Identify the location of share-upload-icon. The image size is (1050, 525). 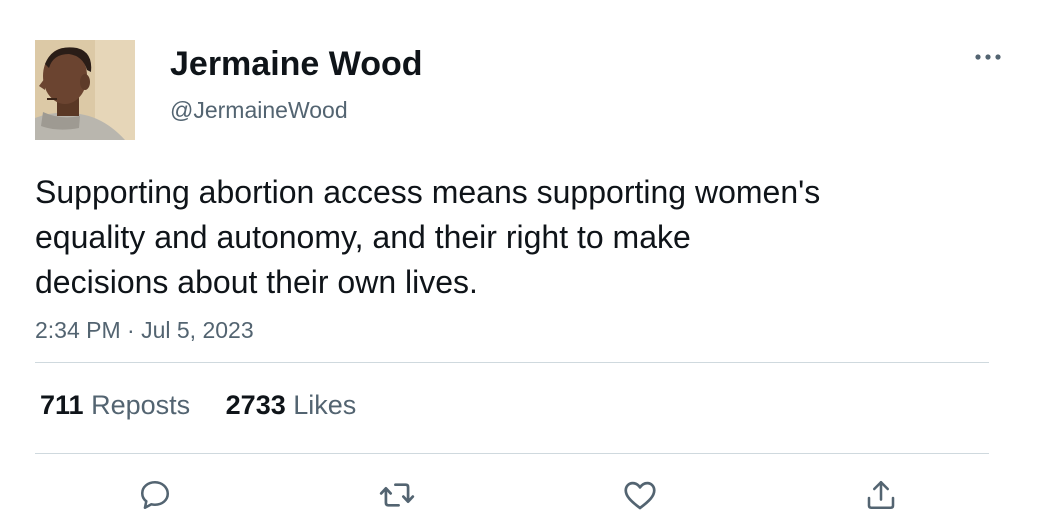
(881, 495).